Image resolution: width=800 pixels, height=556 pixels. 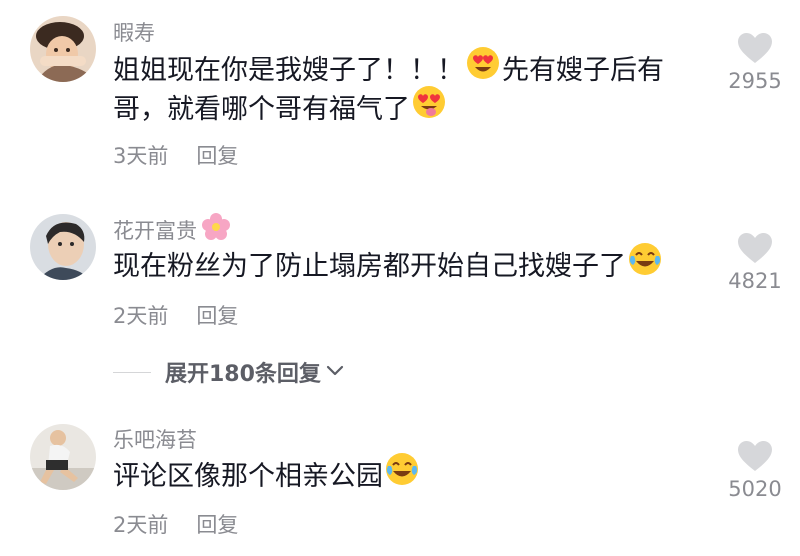 I want to click on username: 暇寿, so click(x=134, y=33).